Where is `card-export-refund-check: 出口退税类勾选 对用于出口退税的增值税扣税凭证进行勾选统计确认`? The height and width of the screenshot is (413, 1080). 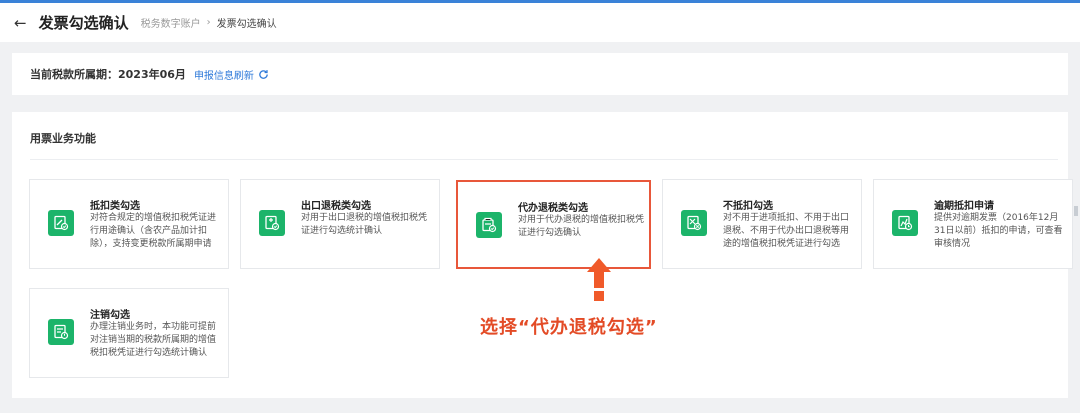 card-export-refund-check: 出口退税类勾选 对用于出口退税的增值税扣税凭证进行勾选统计确认 is located at coordinates (340, 224).